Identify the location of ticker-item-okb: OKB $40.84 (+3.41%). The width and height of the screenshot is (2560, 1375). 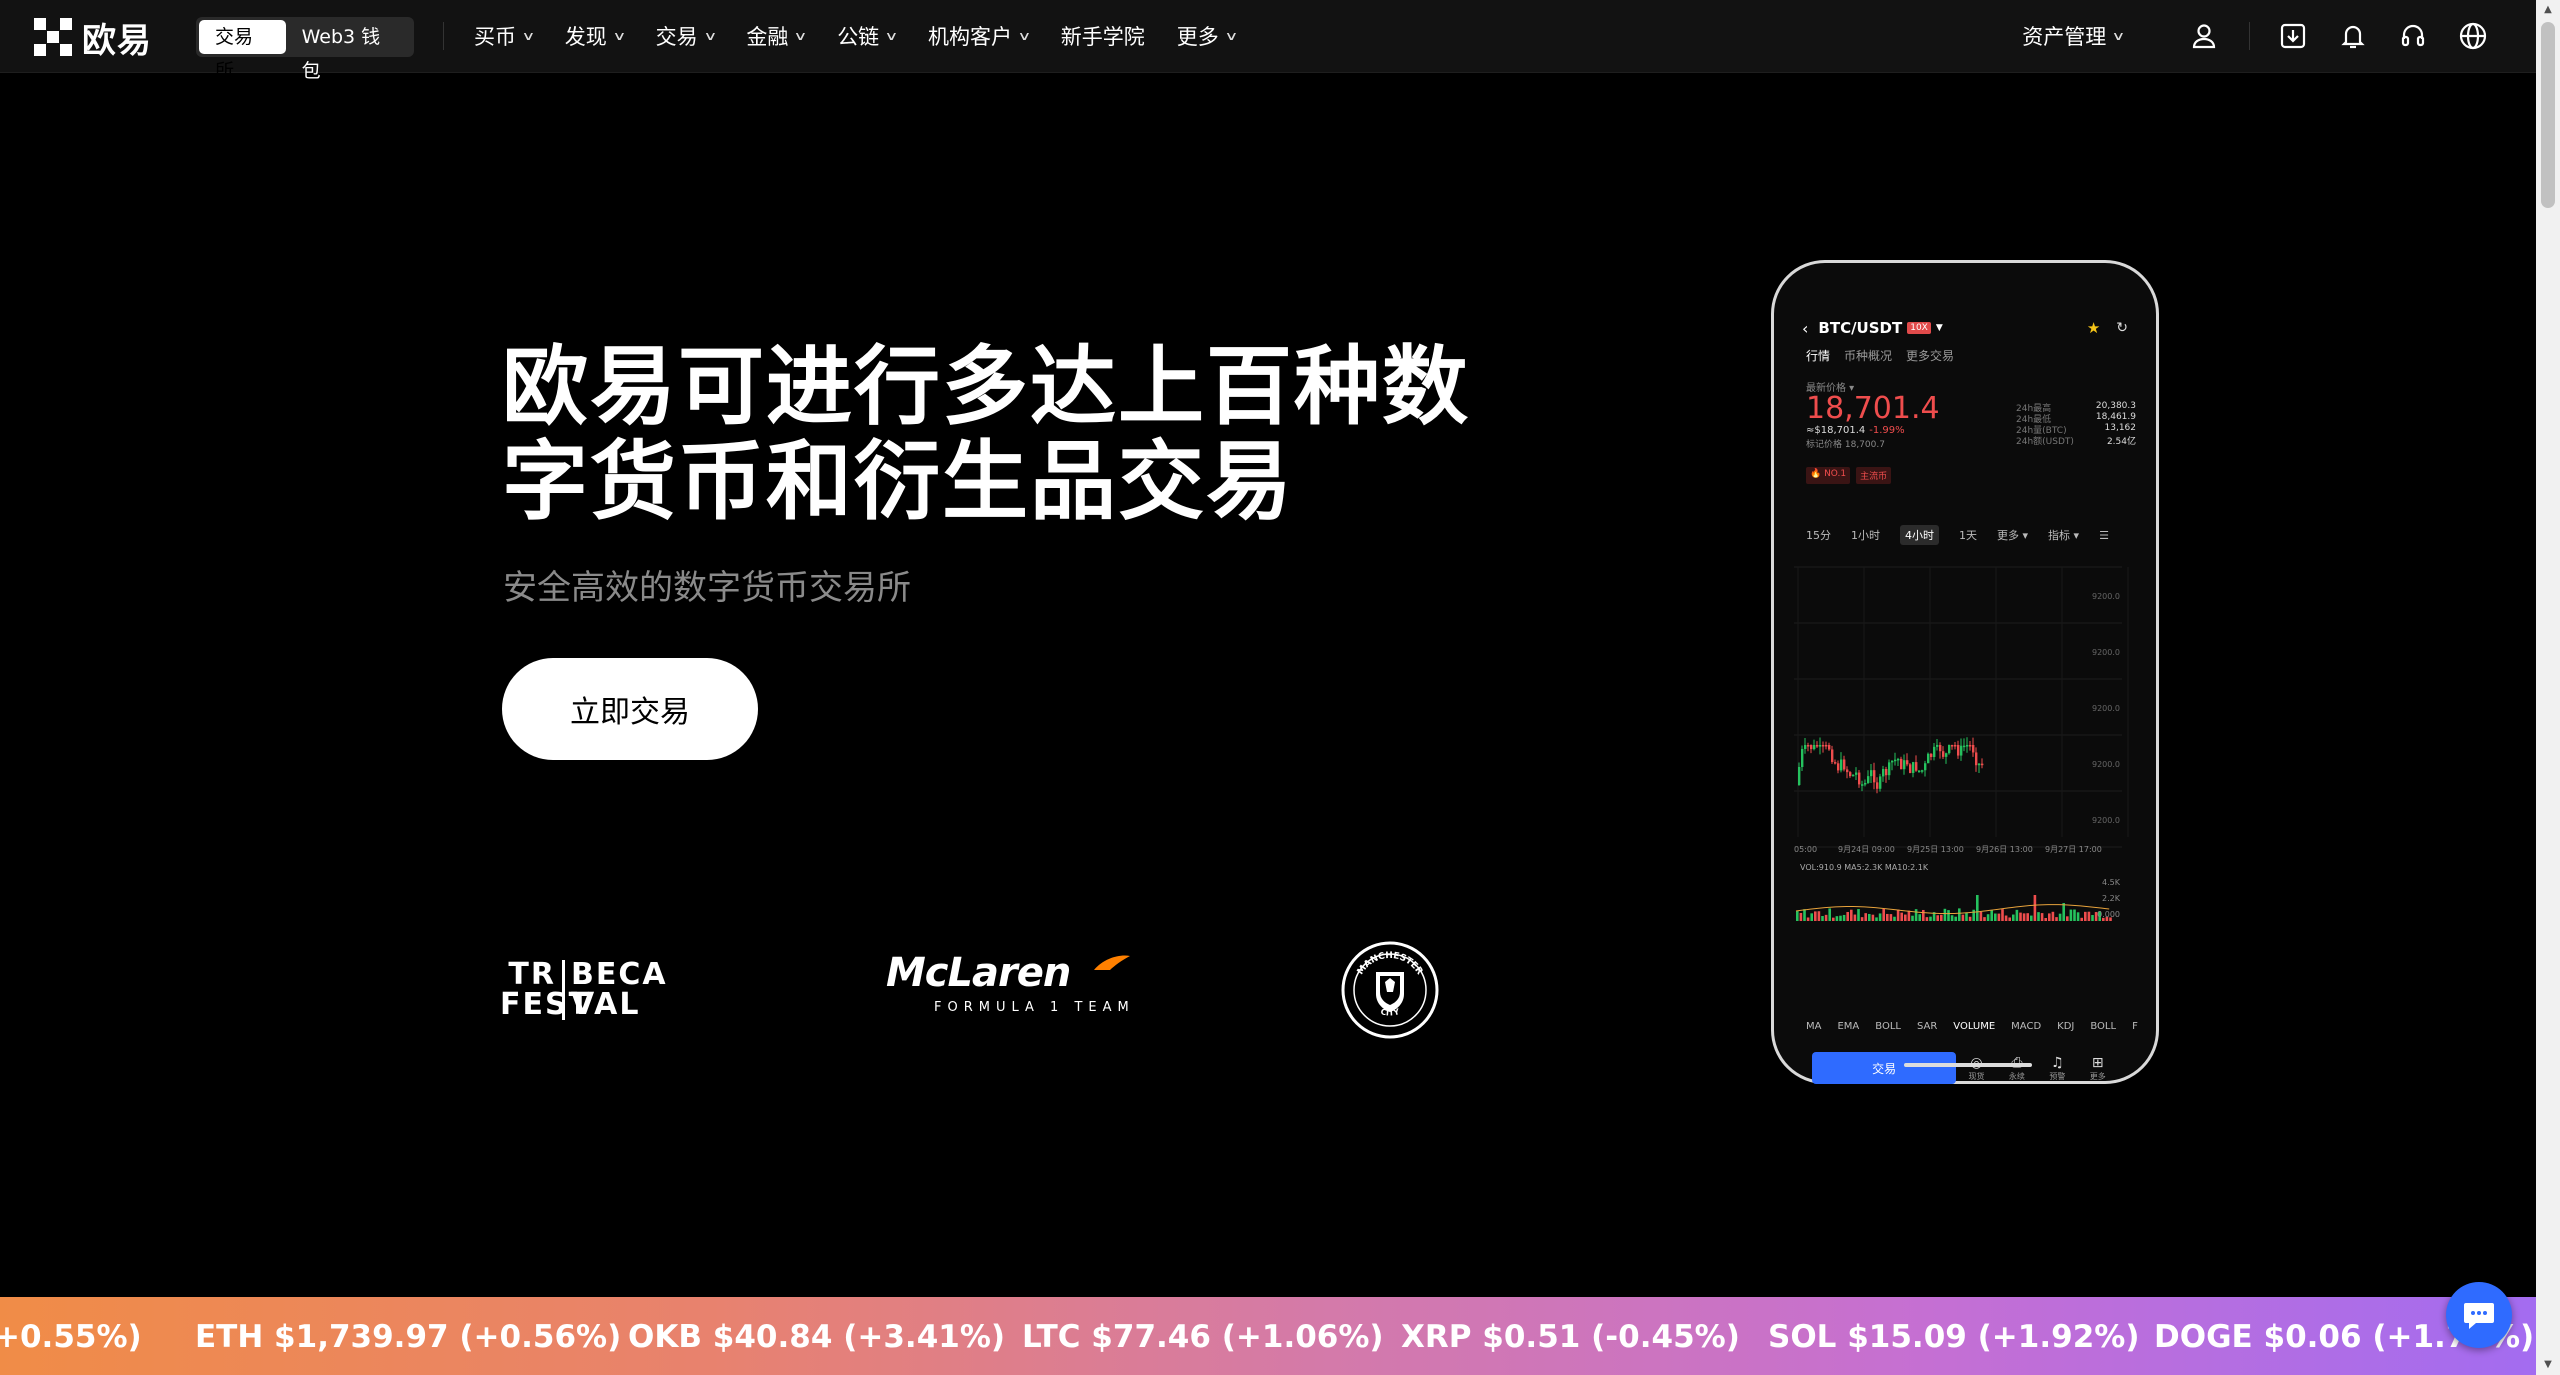
(816, 1337).